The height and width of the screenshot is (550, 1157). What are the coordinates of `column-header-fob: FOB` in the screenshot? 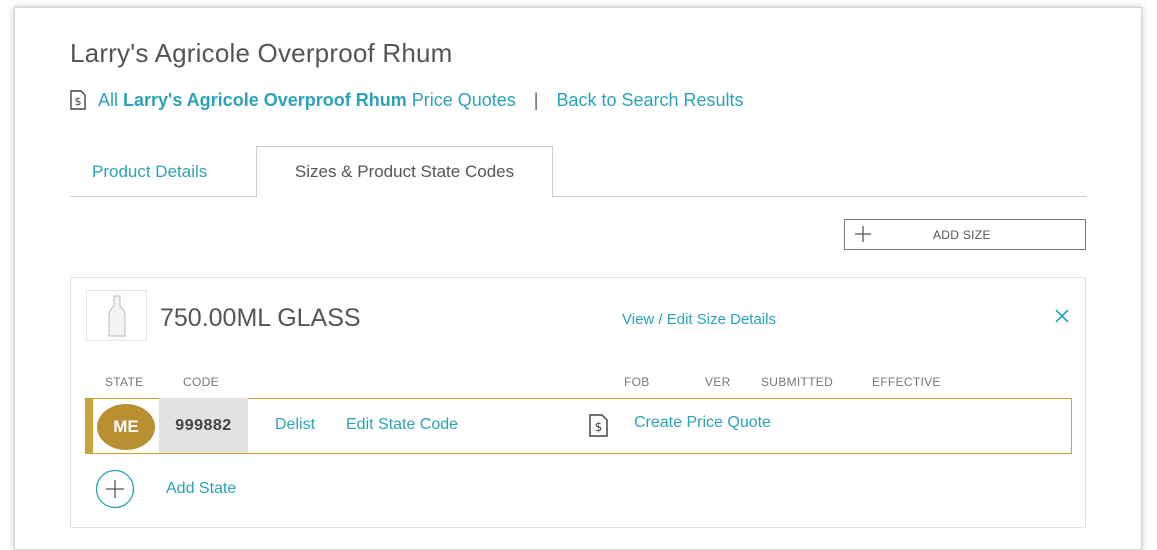 It's located at (637, 382).